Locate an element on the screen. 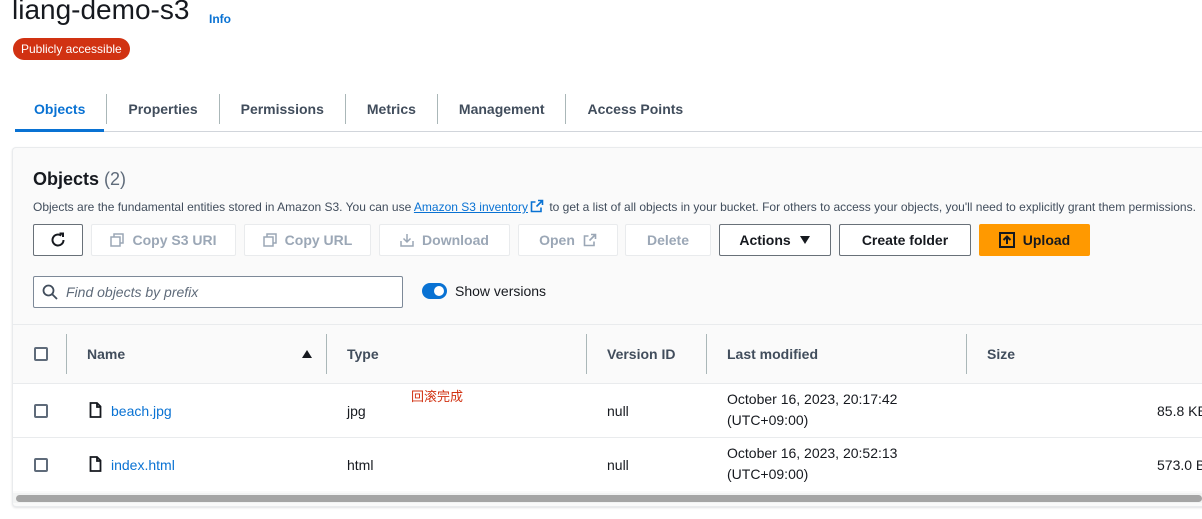 This screenshot has width=1202, height=519. scrollbar-thumb is located at coordinates (609, 498).